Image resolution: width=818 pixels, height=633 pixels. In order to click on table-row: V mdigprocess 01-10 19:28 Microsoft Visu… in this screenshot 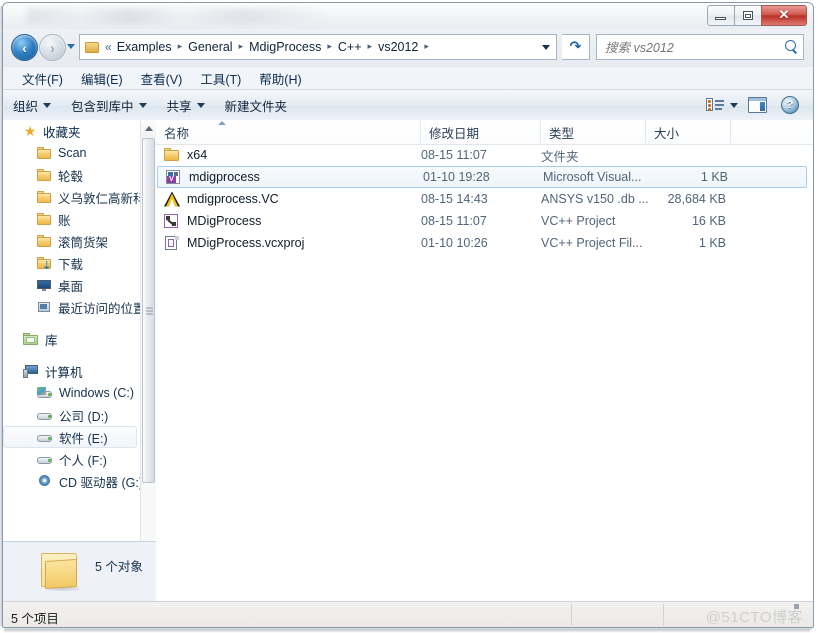, I will do `click(482, 177)`.